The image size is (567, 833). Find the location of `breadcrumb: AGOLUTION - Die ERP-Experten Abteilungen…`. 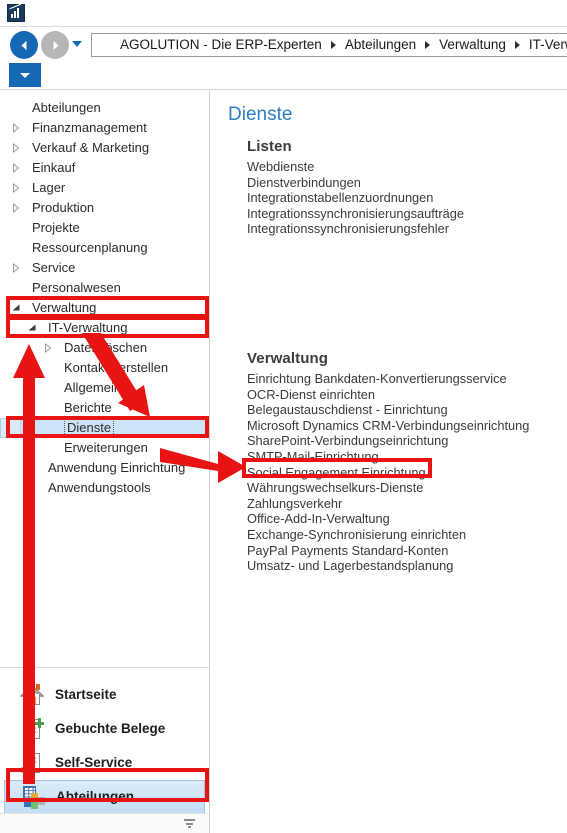

breadcrumb: AGOLUTION - Die ERP-Experten Abteilungen… is located at coordinates (329, 45).